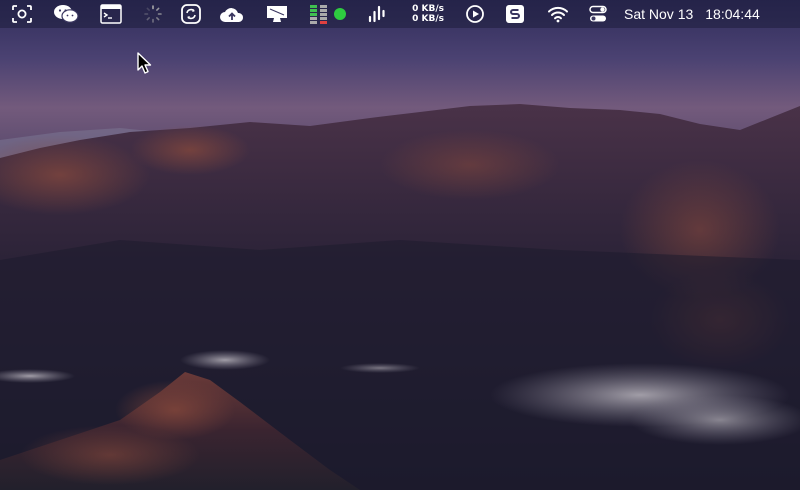 This screenshot has width=800, height=490. I want to click on display-icon, so click(277, 14).